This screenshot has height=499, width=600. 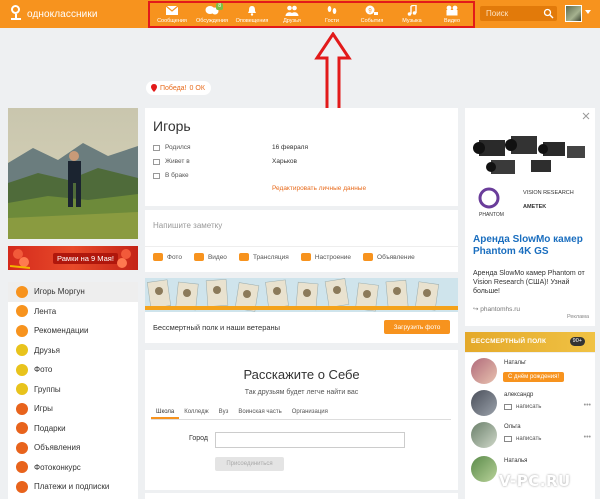 What do you see at coordinates (22, 408) in the screenshot?
I see `games-icon` at bounding box center [22, 408].